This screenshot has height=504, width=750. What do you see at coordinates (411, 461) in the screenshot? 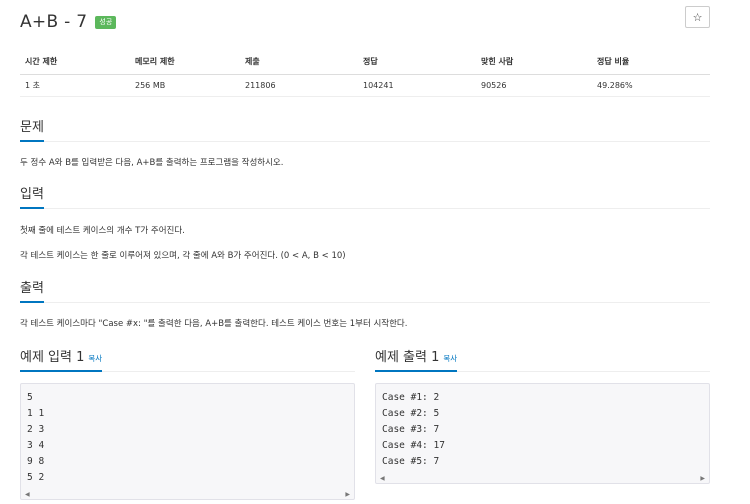
I see `sample-output-line: Case #5: 7` at bounding box center [411, 461].